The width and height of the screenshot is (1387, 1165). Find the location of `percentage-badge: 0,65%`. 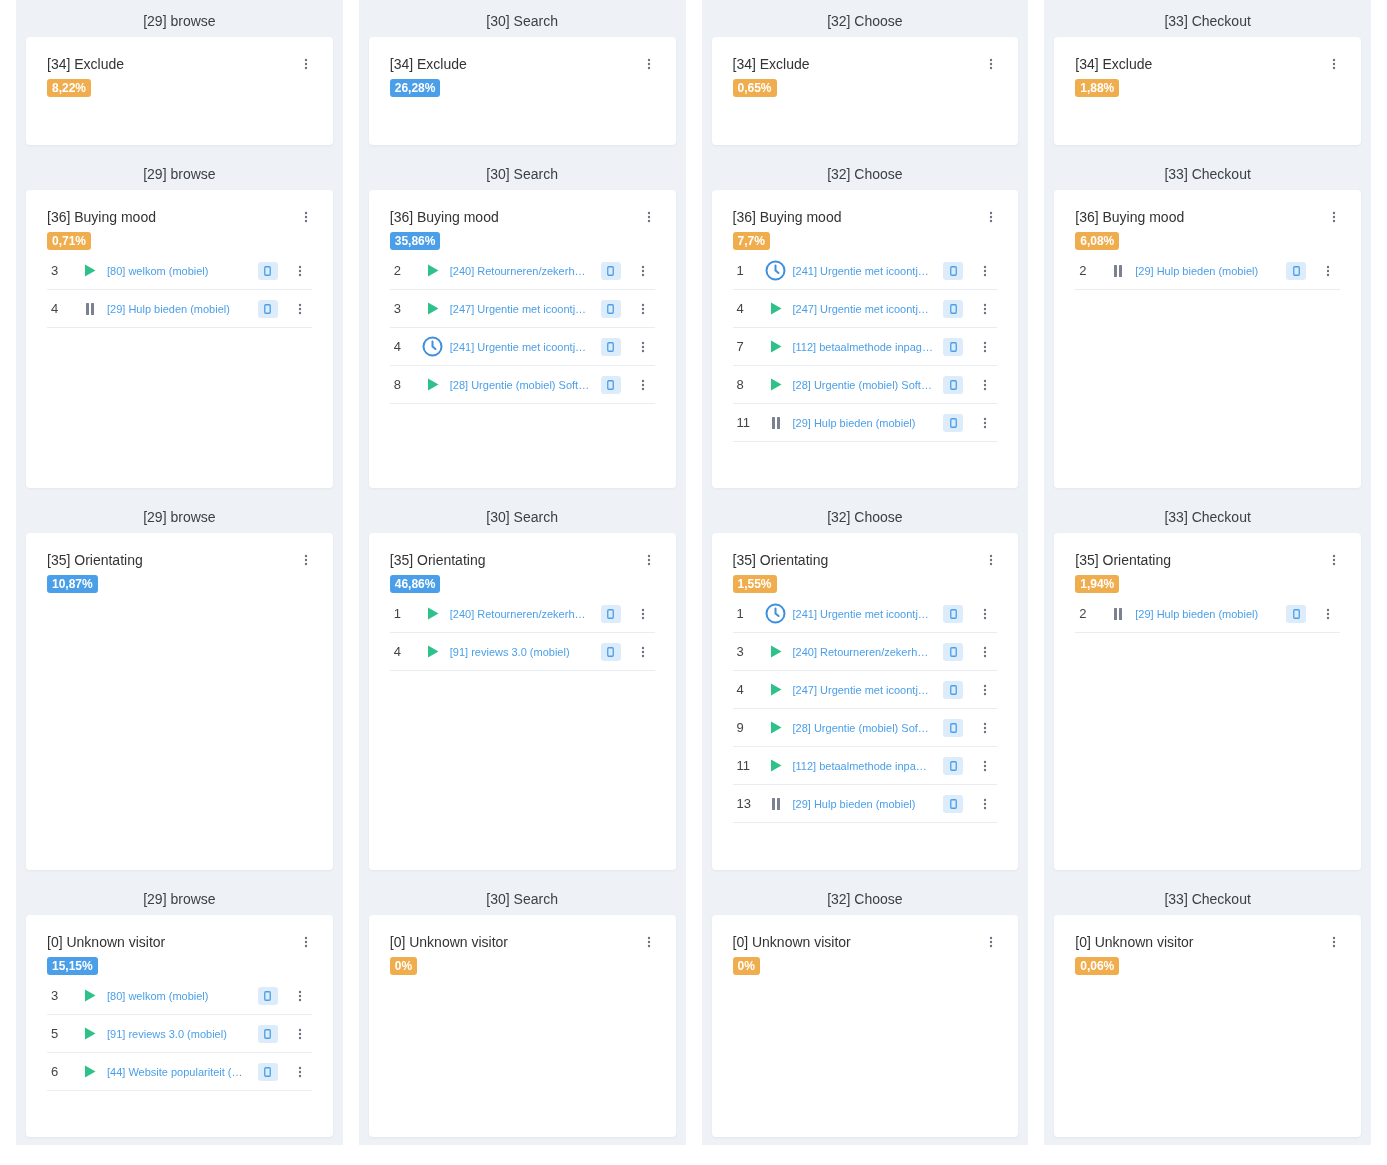

percentage-badge: 0,65% is located at coordinates (754, 88).